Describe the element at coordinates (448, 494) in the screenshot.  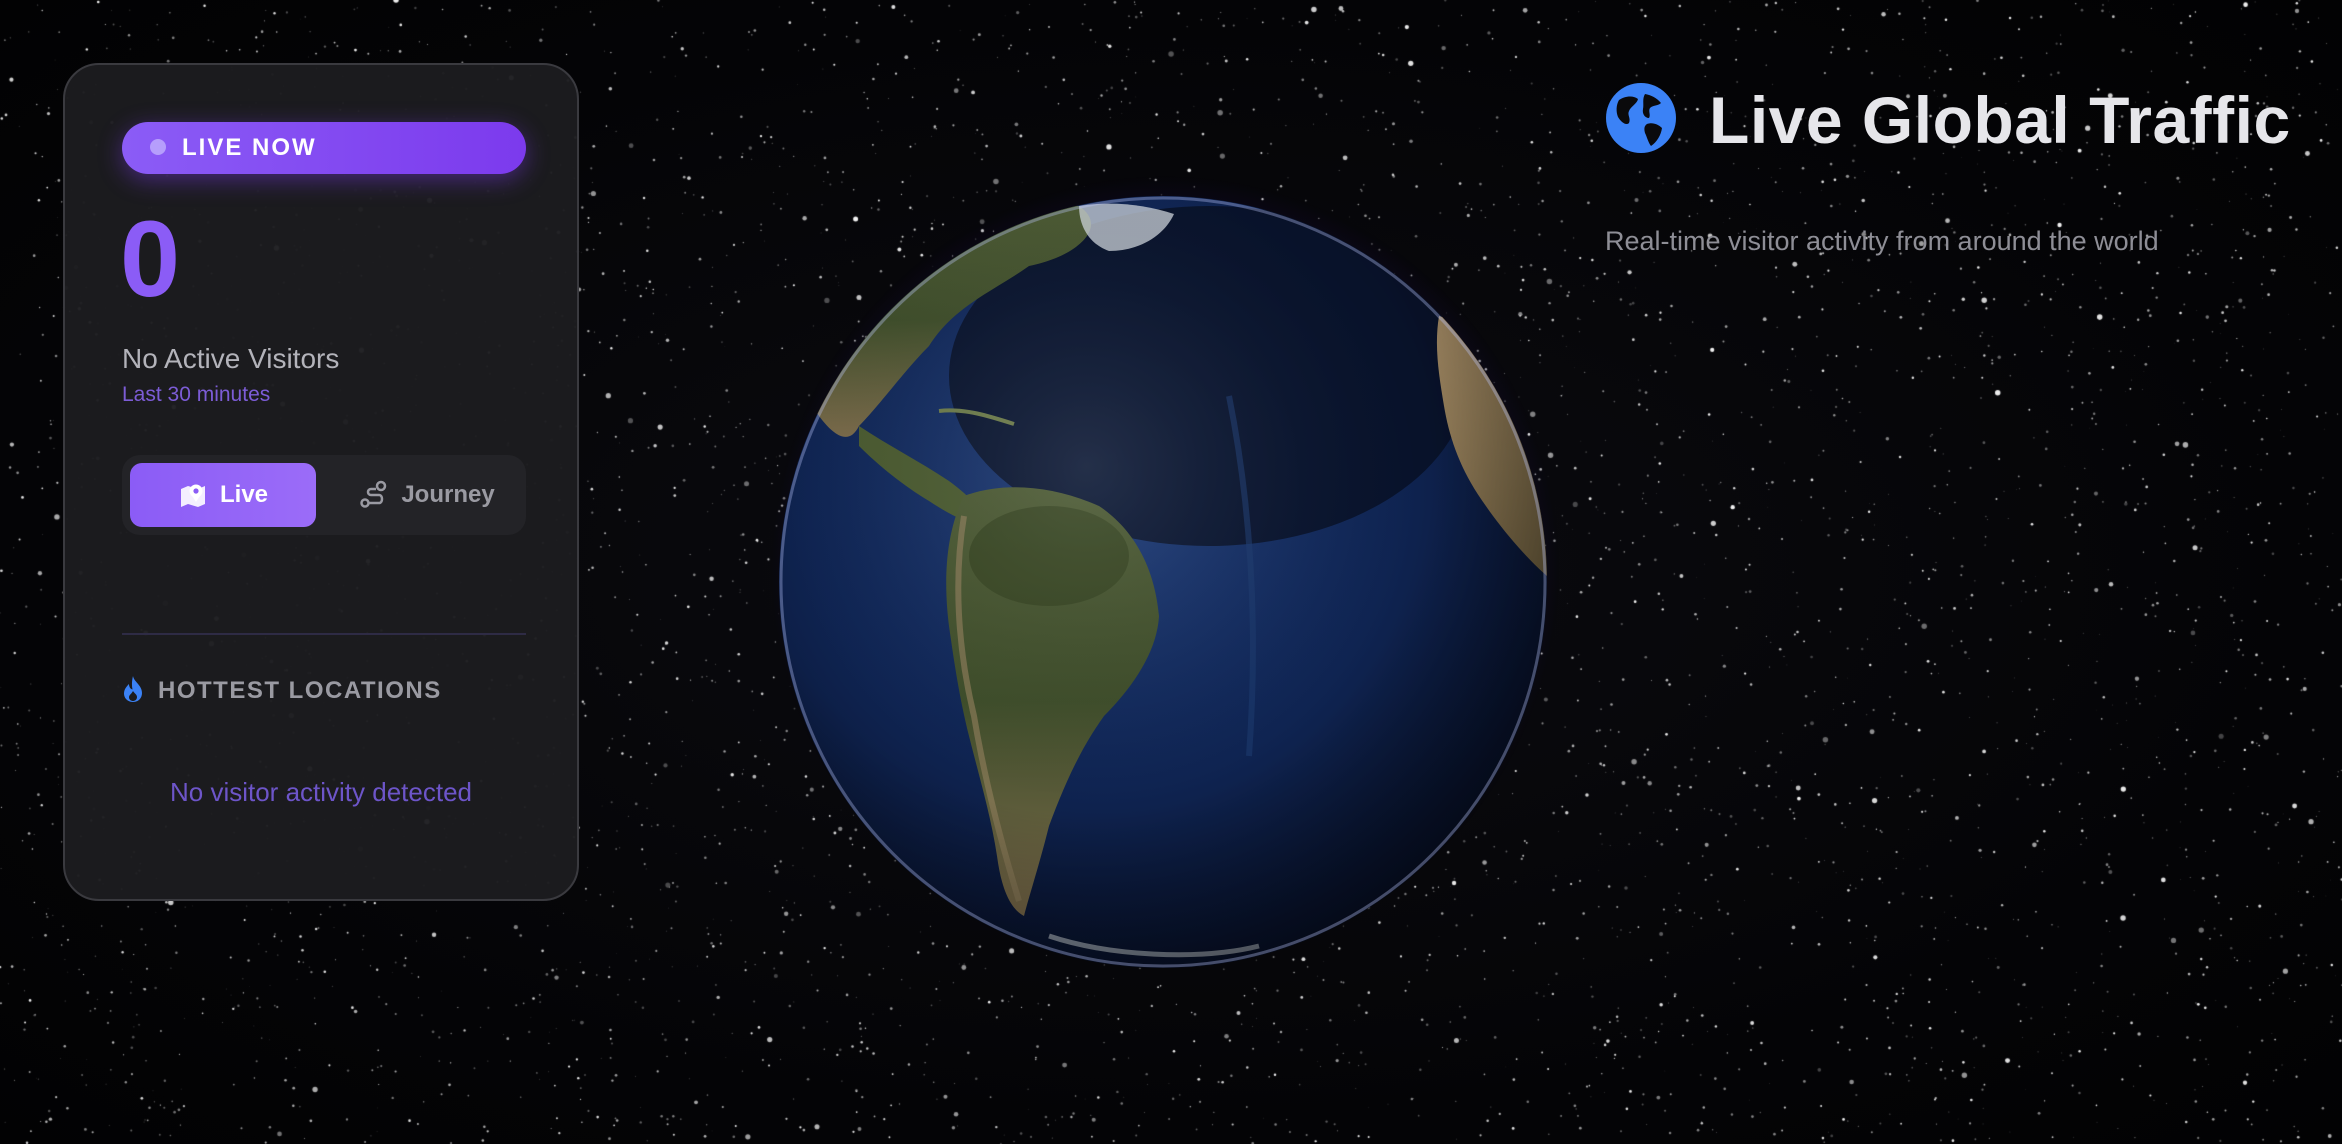
I see `journey-mode-label: Journey` at that location.